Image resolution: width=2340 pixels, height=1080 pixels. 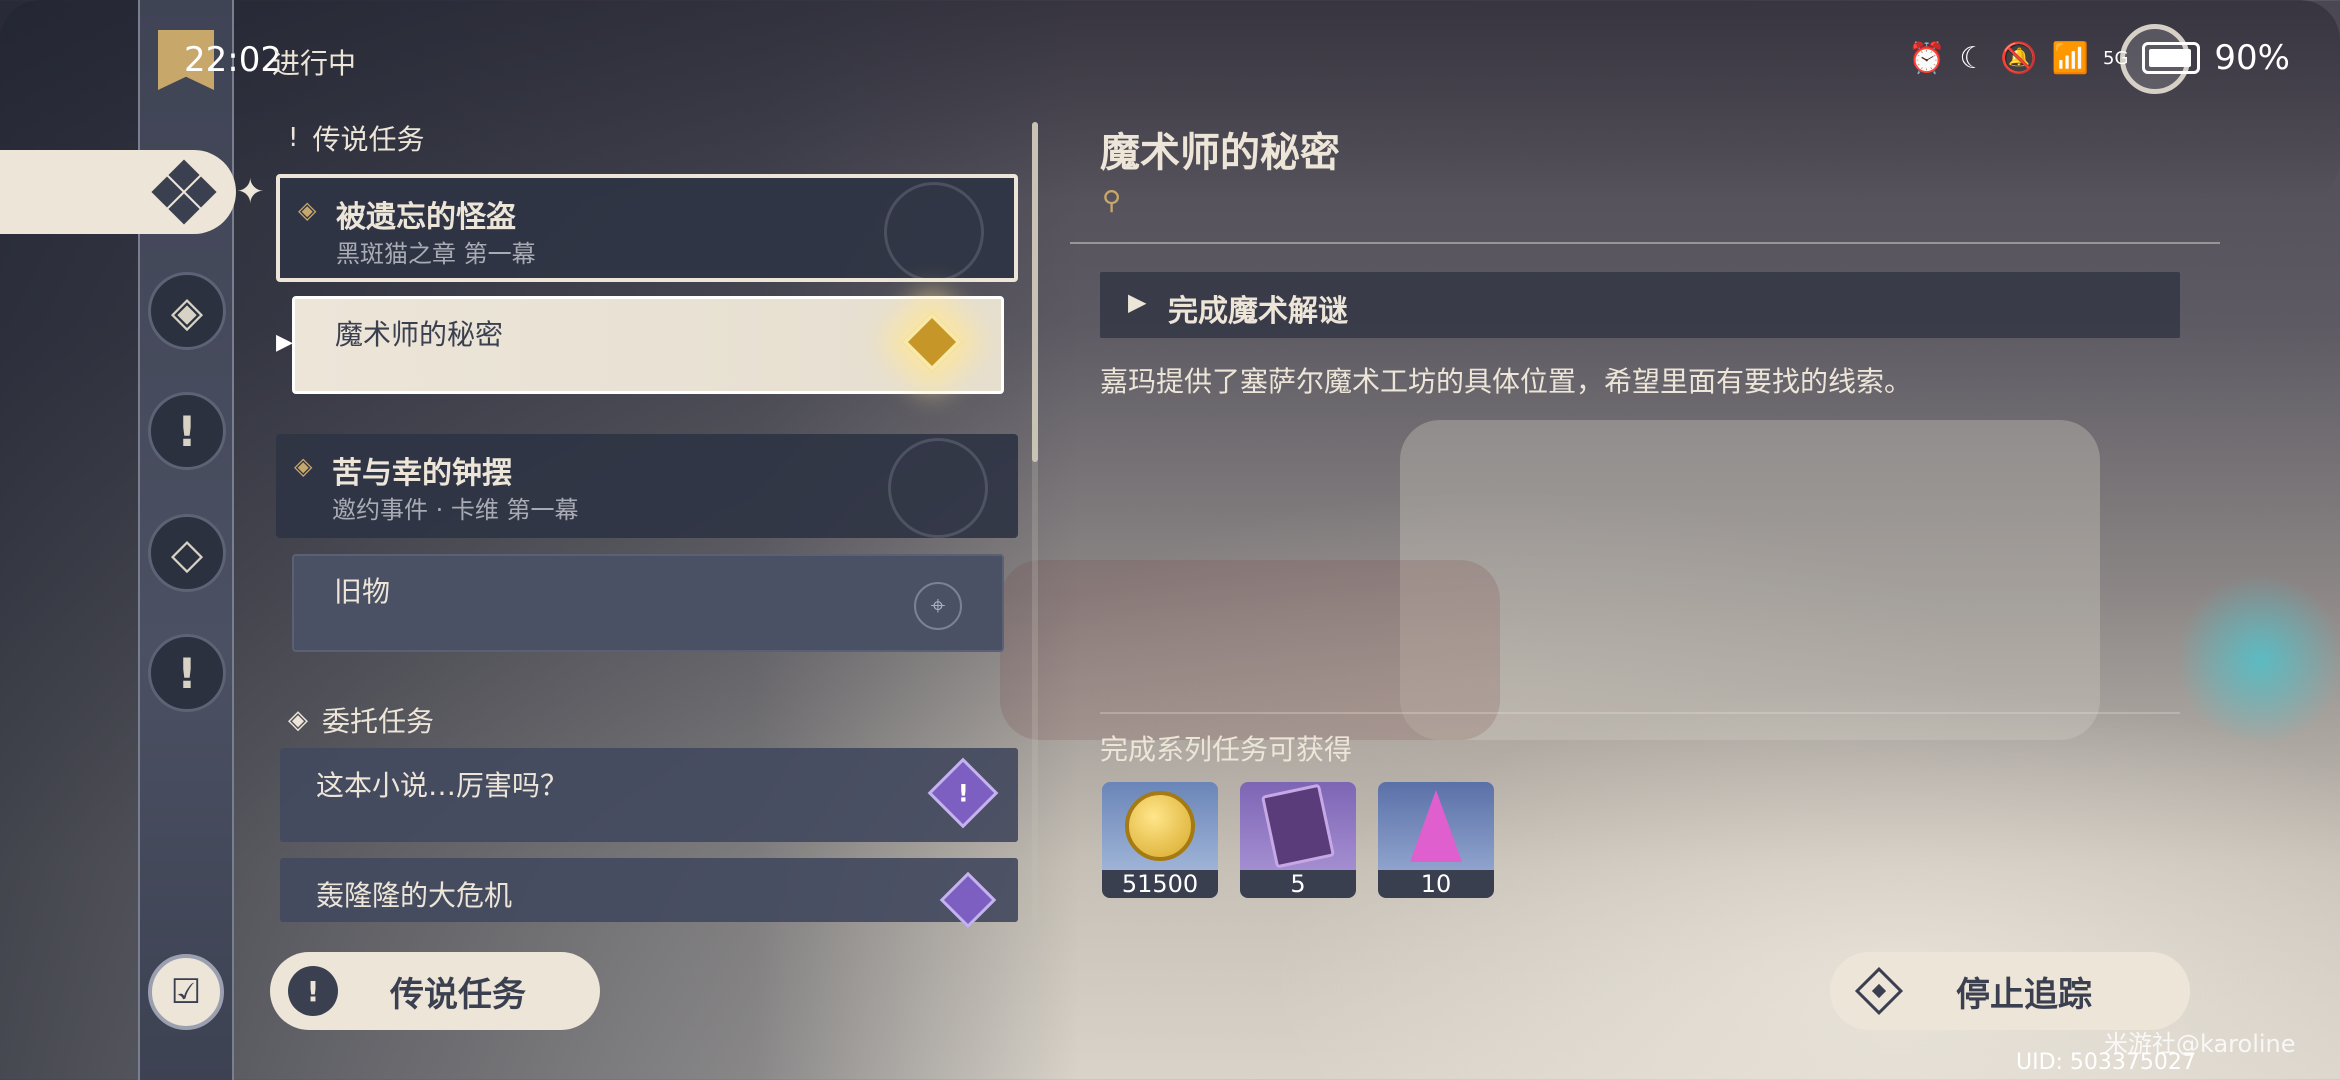 What do you see at coordinates (362, 591) in the screenshot?
I see `step-title: 旧物` at bounding box center [362, 591].